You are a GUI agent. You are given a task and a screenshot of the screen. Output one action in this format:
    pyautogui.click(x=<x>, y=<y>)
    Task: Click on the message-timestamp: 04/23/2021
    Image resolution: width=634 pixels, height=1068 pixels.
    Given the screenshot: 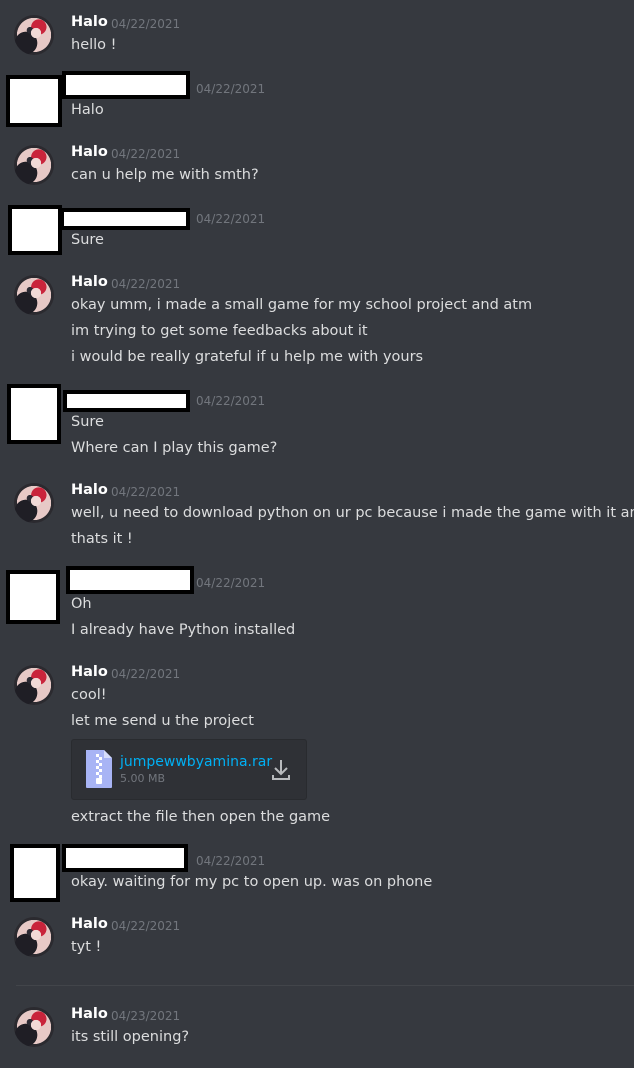 What is the action you would take?
    pyautogui.click(x=146, y=1016)
    